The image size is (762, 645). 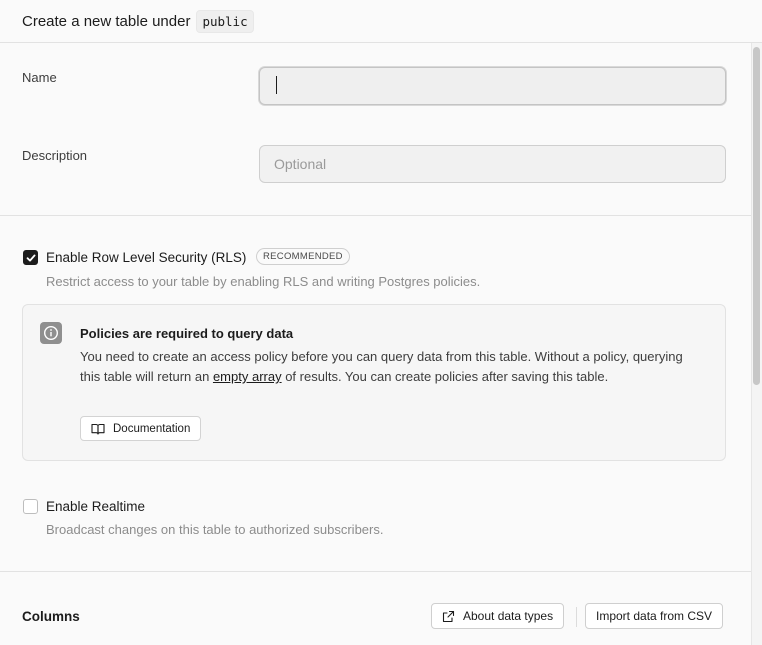 What do you see at coordinates (95, 506) in the screenshot?
I see `realtime-label: Enable Realtime` at bounding box center [95, 506].